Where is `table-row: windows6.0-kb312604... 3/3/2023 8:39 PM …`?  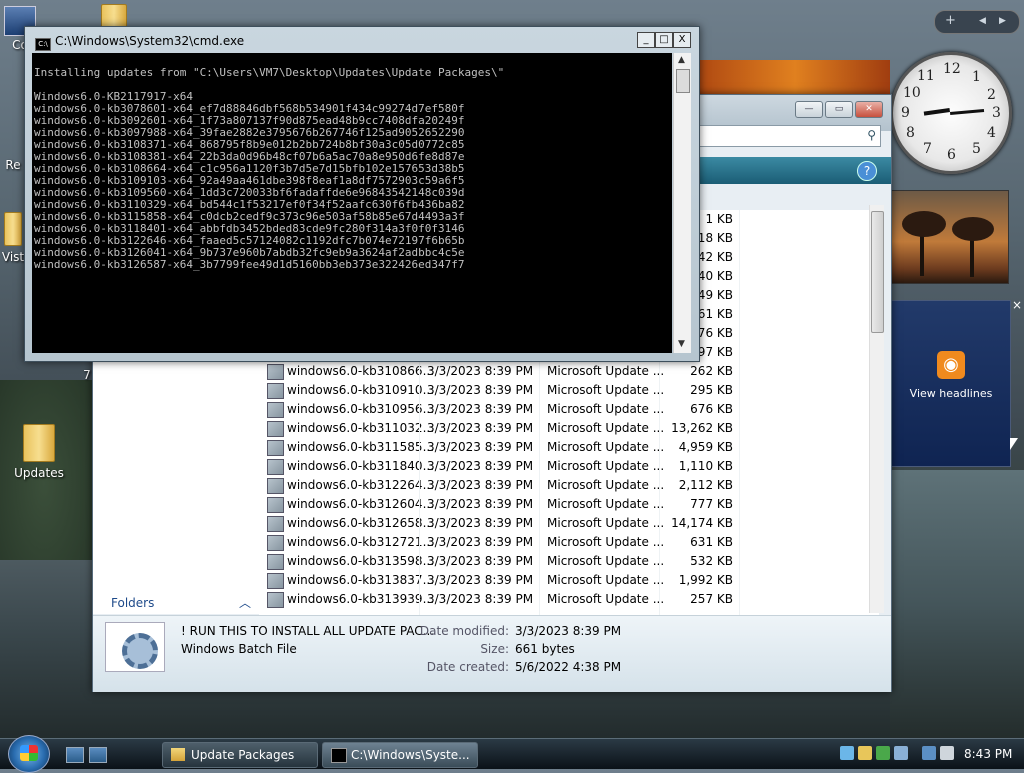 table-row: windows6.0-kb312604... 3/3/2023 8:39 PM … is located at coordinates (569, 504).